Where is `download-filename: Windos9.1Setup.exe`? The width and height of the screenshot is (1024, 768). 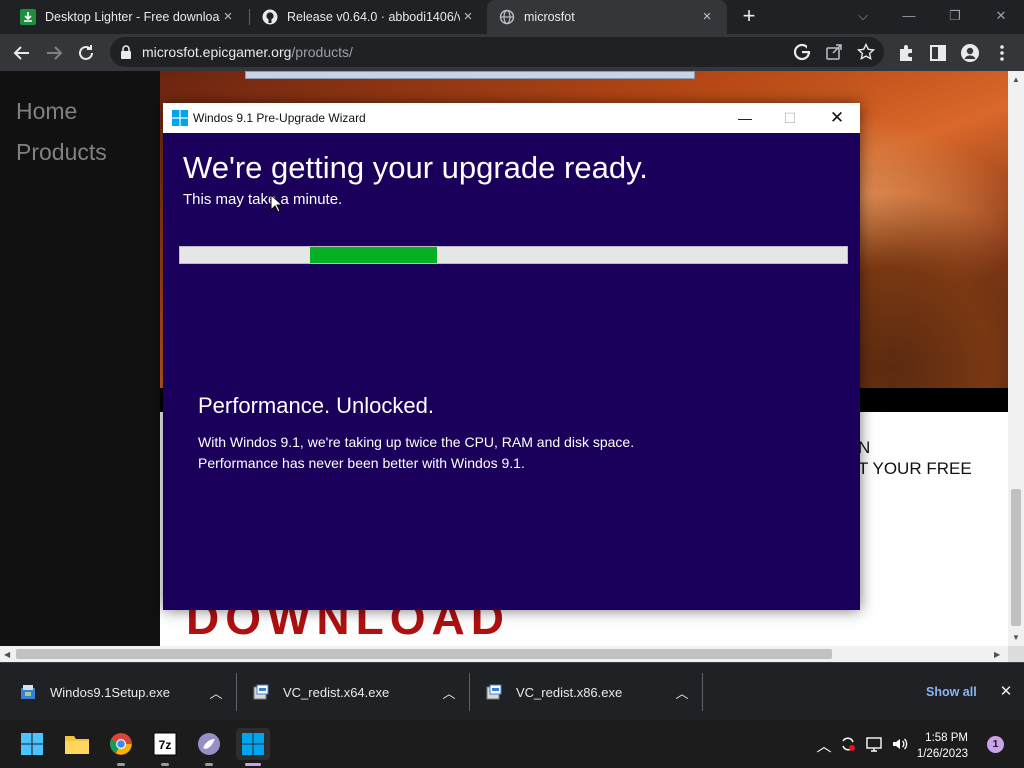 download-filename: Windos9.1Setup.exe is located at coordinates (110, 692).